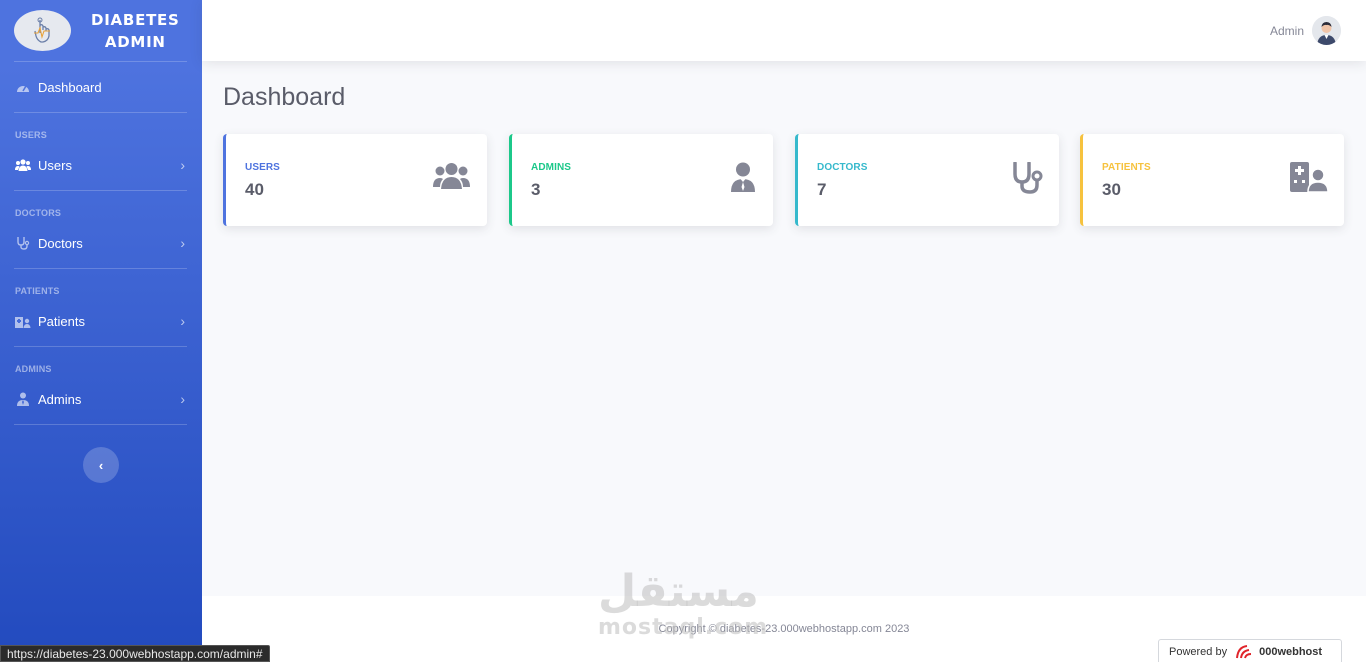  I want to click on sidebar-item-dashboard: Dashboard, so click(101, 87).